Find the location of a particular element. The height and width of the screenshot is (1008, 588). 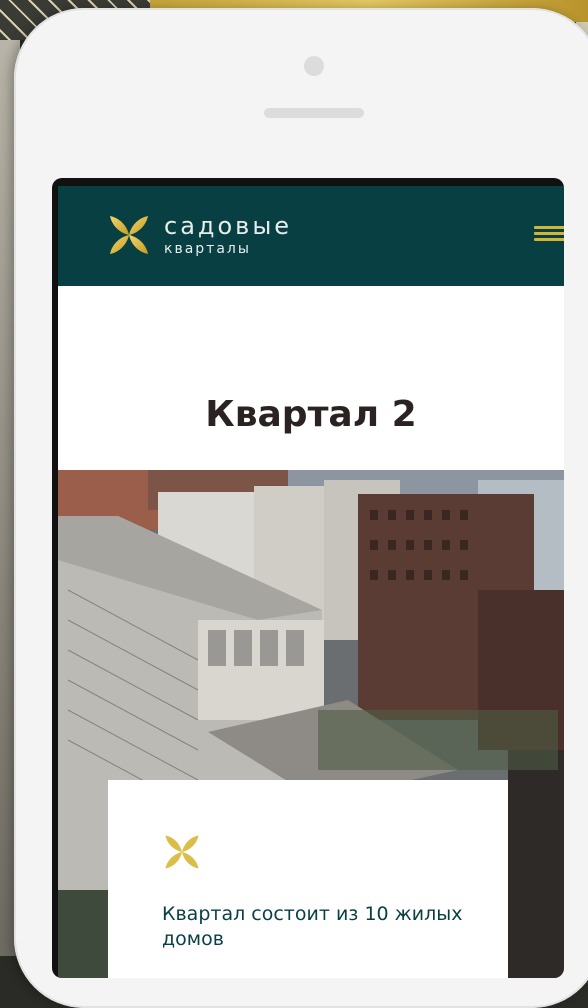

site-header: садовые кварталы is located at coordinates (311, 236).